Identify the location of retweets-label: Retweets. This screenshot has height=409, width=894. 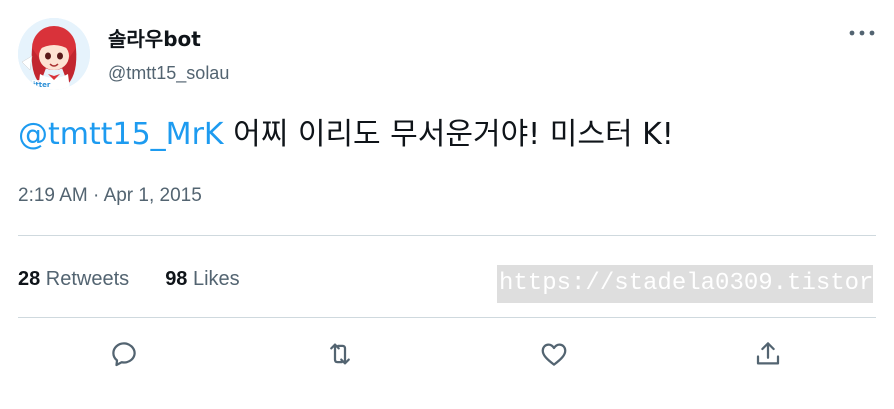
(85, 279).